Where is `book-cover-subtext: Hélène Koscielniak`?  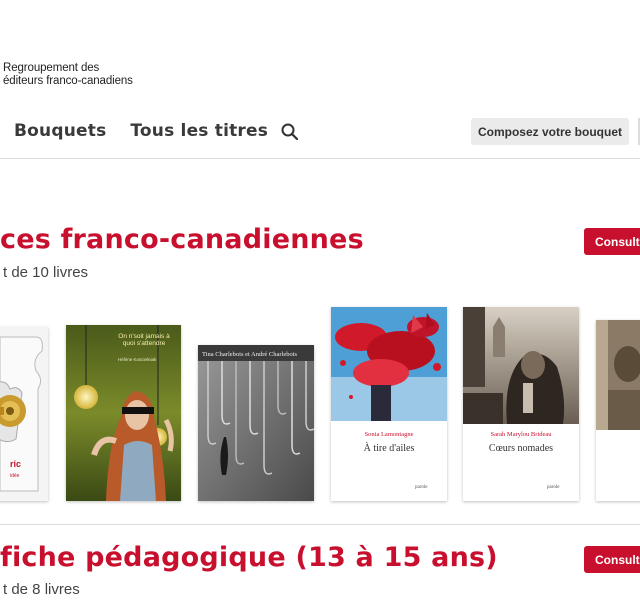
book-cover-subtext: Hélène Koscielniak is located at coordinates (137, 359).